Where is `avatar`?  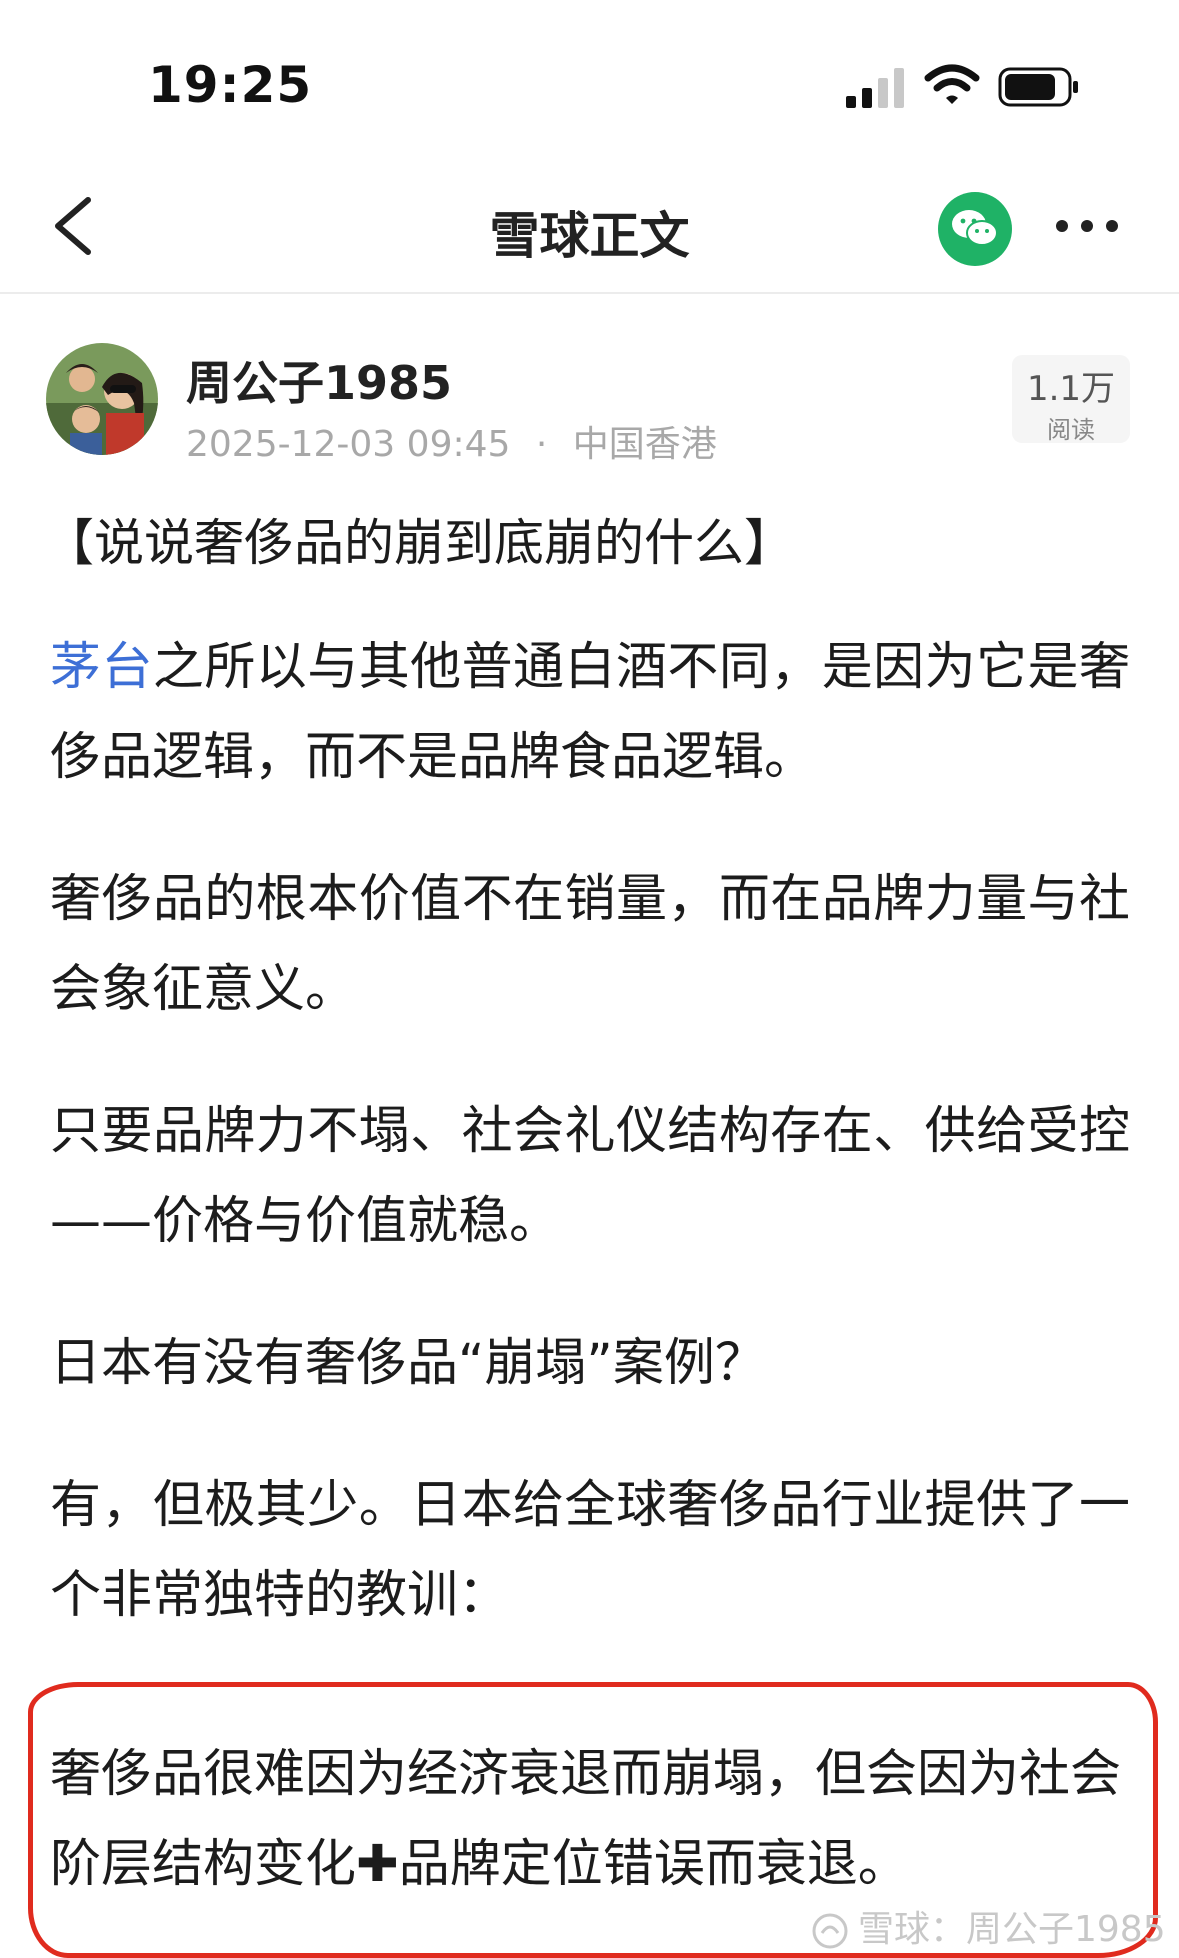
avatar is located at coordinates (102, 399).